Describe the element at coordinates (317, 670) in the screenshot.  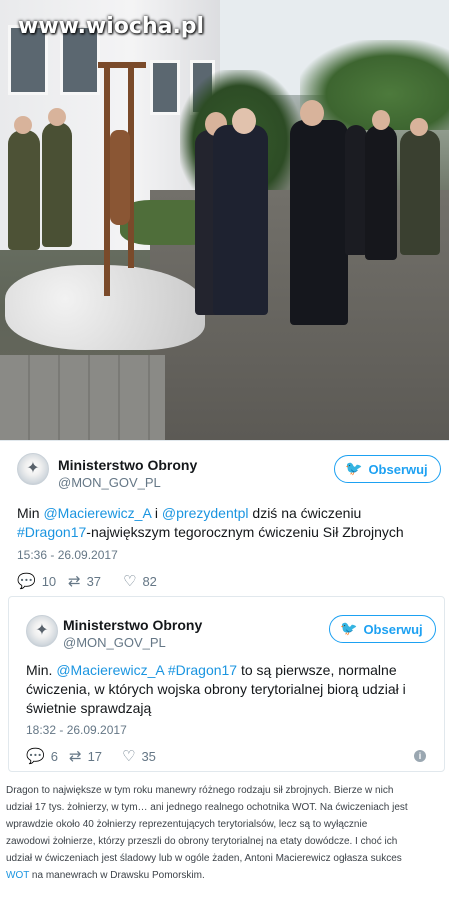
I see `quoted-text-line1: to są pierwsze, normalne` at that location.